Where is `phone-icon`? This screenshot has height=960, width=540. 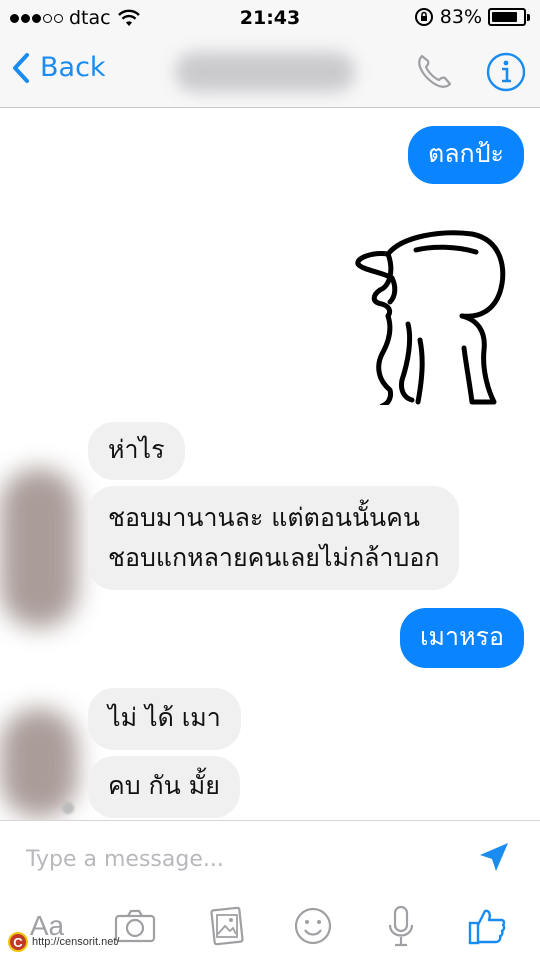 phone-icon is located at coordinates (434, 72).